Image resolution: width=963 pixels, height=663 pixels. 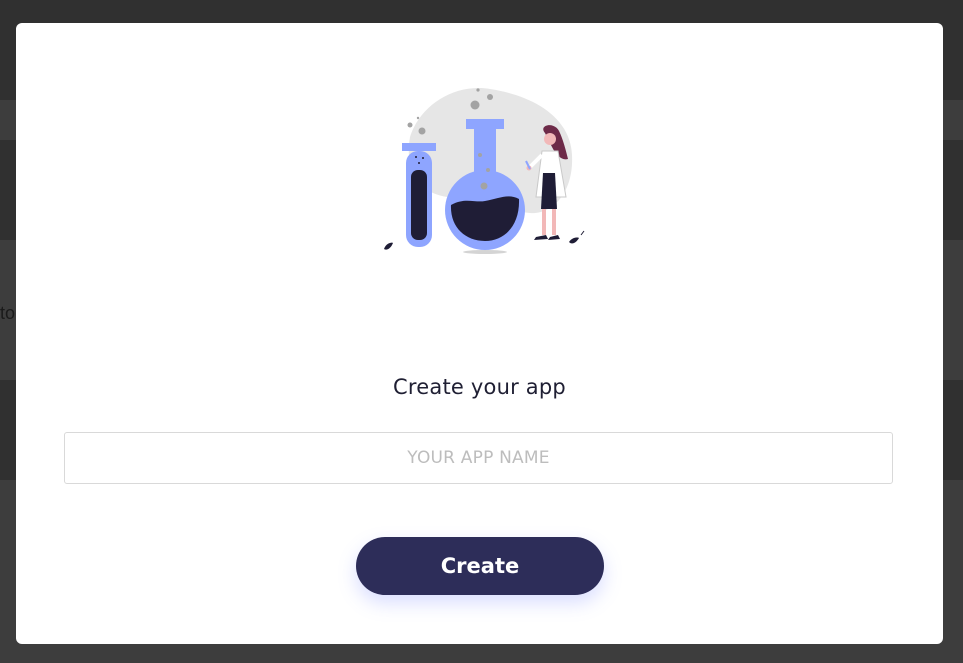 What do you see at coordinates (8, 313) in the screenshot?
I see `background-text: to` at bounding box center [8, 313].